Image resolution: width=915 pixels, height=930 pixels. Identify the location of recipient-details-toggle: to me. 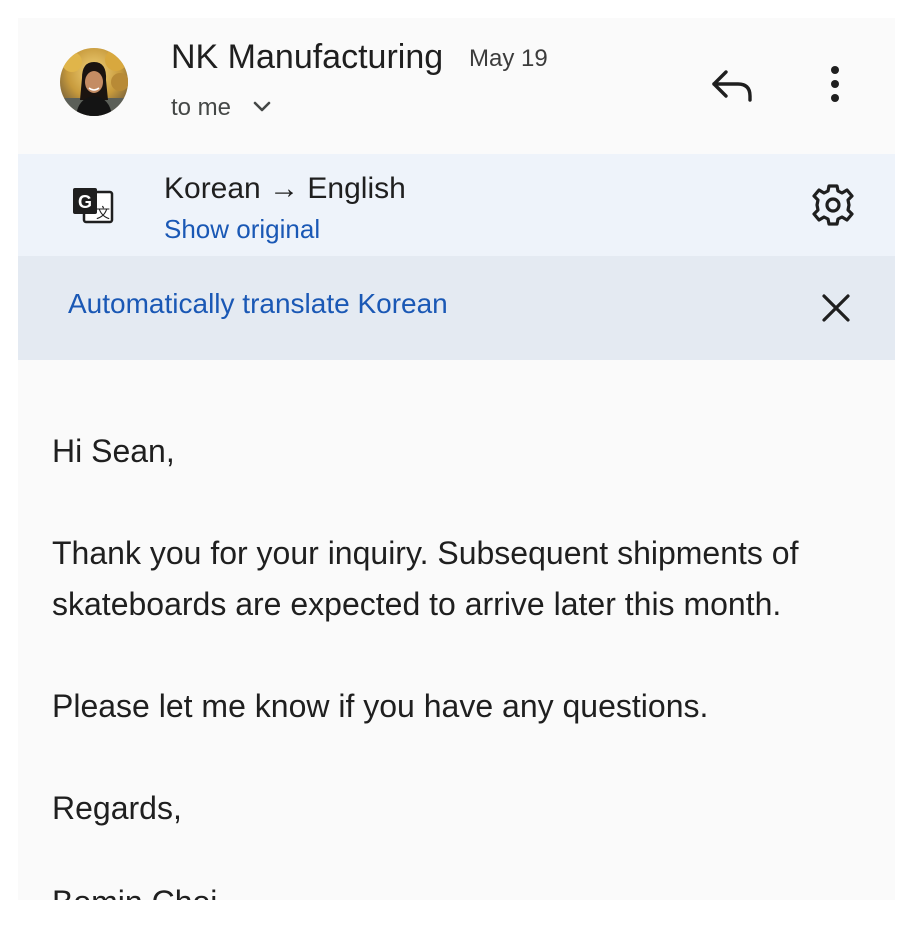
(221, 108).